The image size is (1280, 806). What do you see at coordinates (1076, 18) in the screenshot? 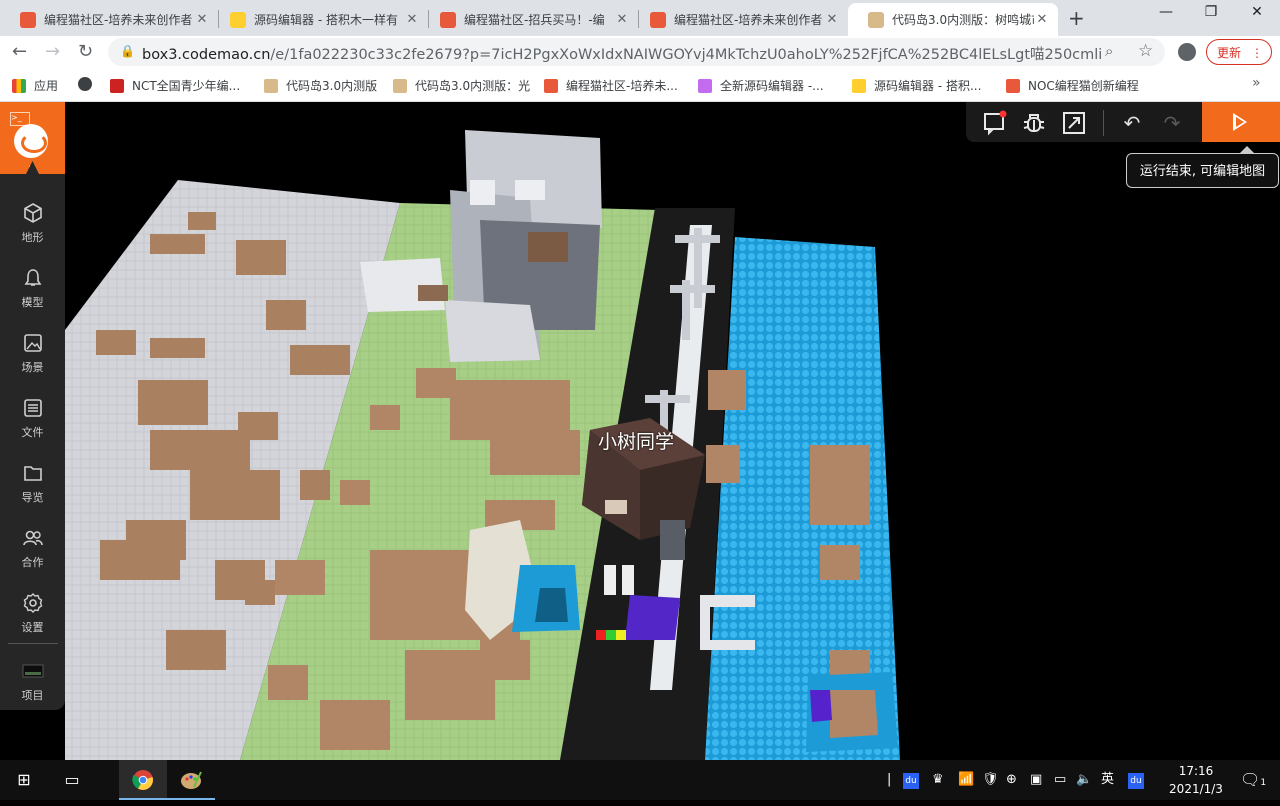
I see `new-tab-button: +` at bounding box center [1076, 18].